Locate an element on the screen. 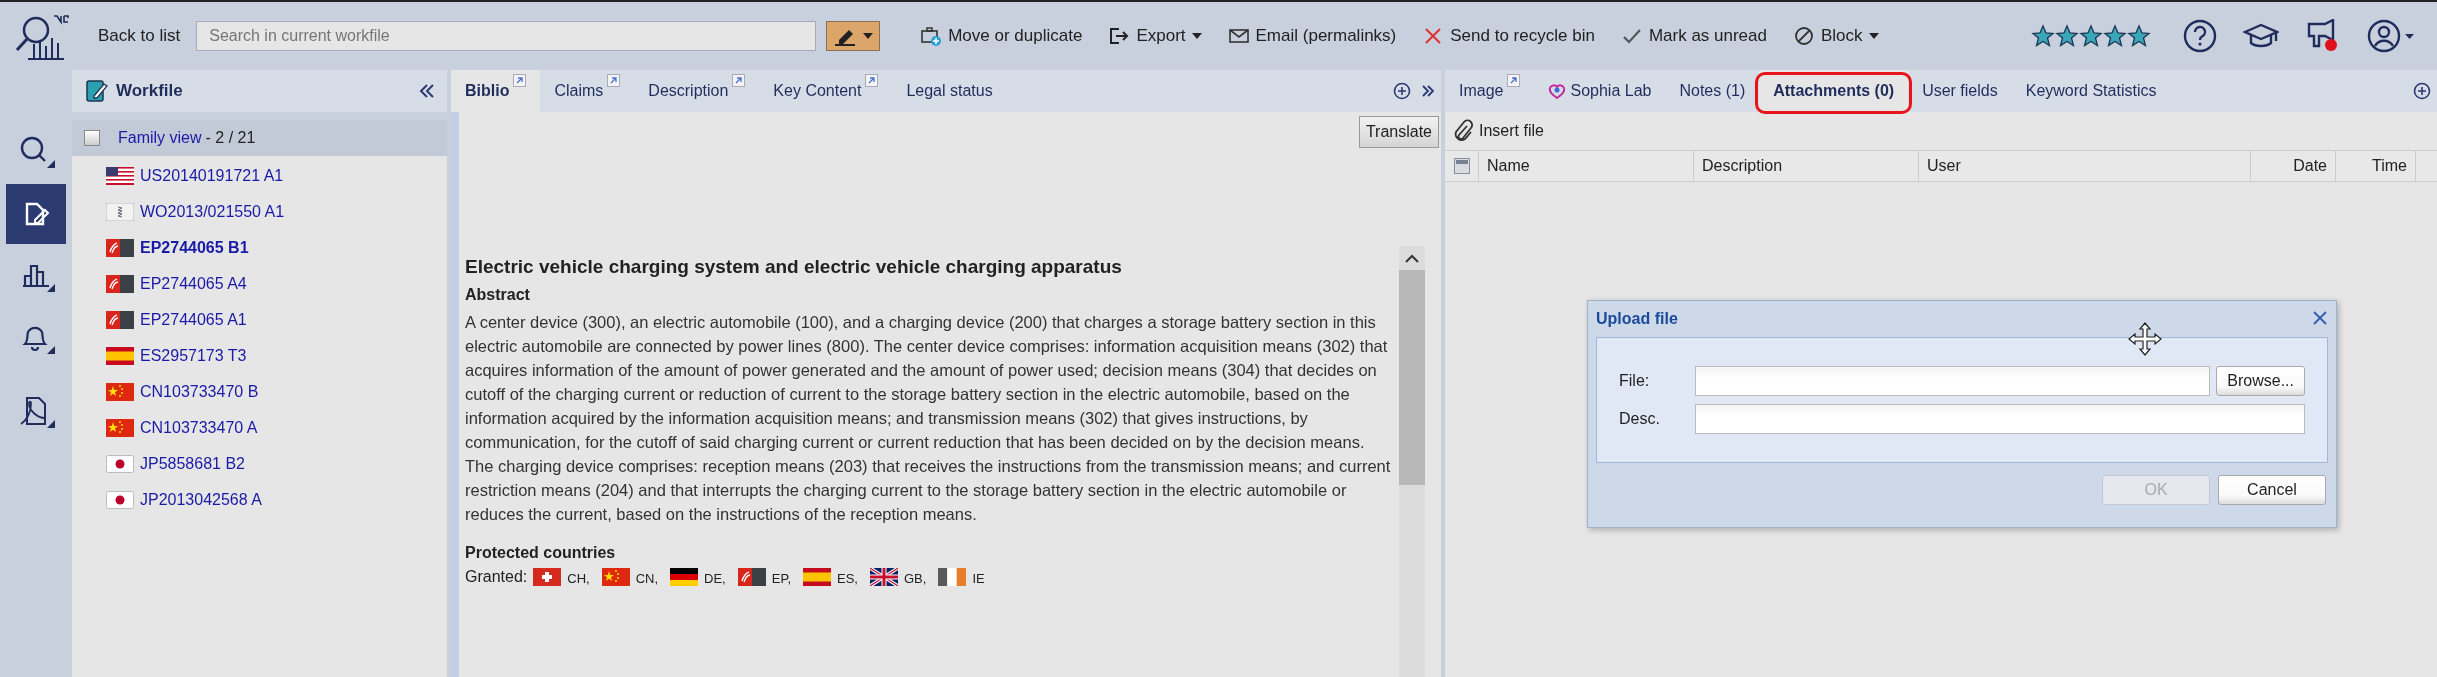 The height and width of the screenshot is (677, 2437). move-cursor-icon is located at coordinates (2145, 339).